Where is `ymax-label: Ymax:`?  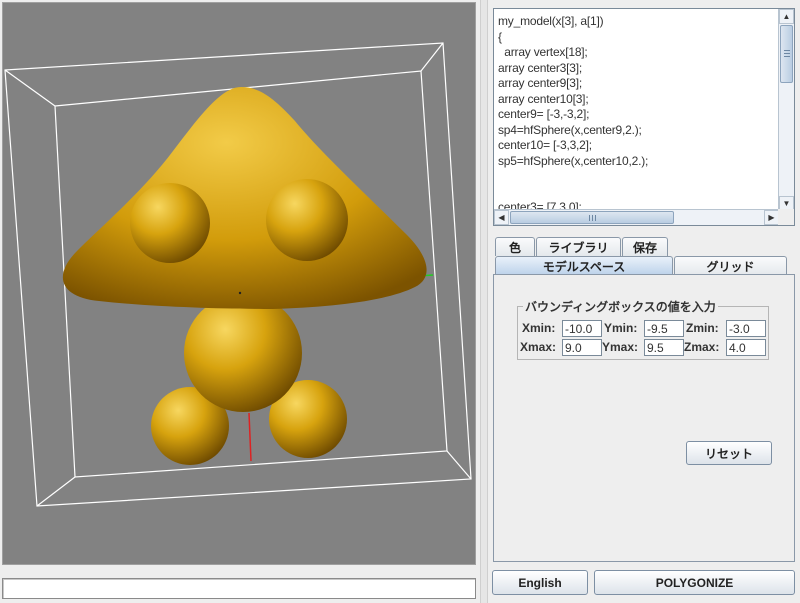
ymax-label: Ymax: is located at coordinates (620, 347).